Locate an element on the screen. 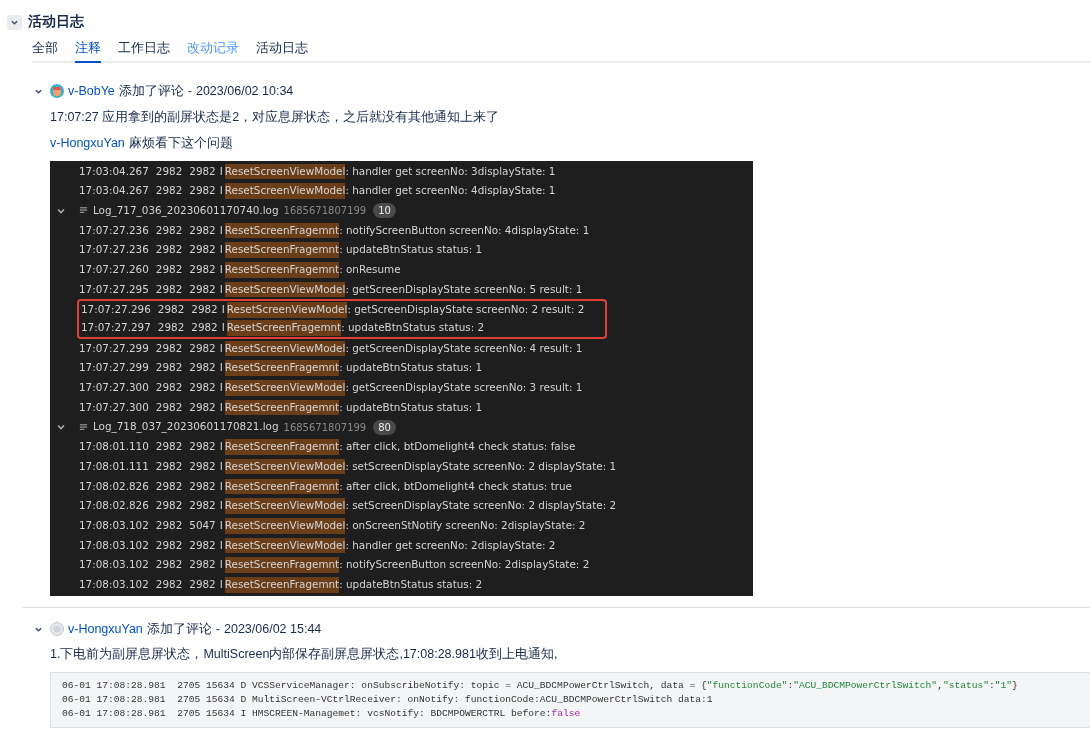 The image size is (1090, 754). tab: 活动日志 is located at coordinates (282, 50).